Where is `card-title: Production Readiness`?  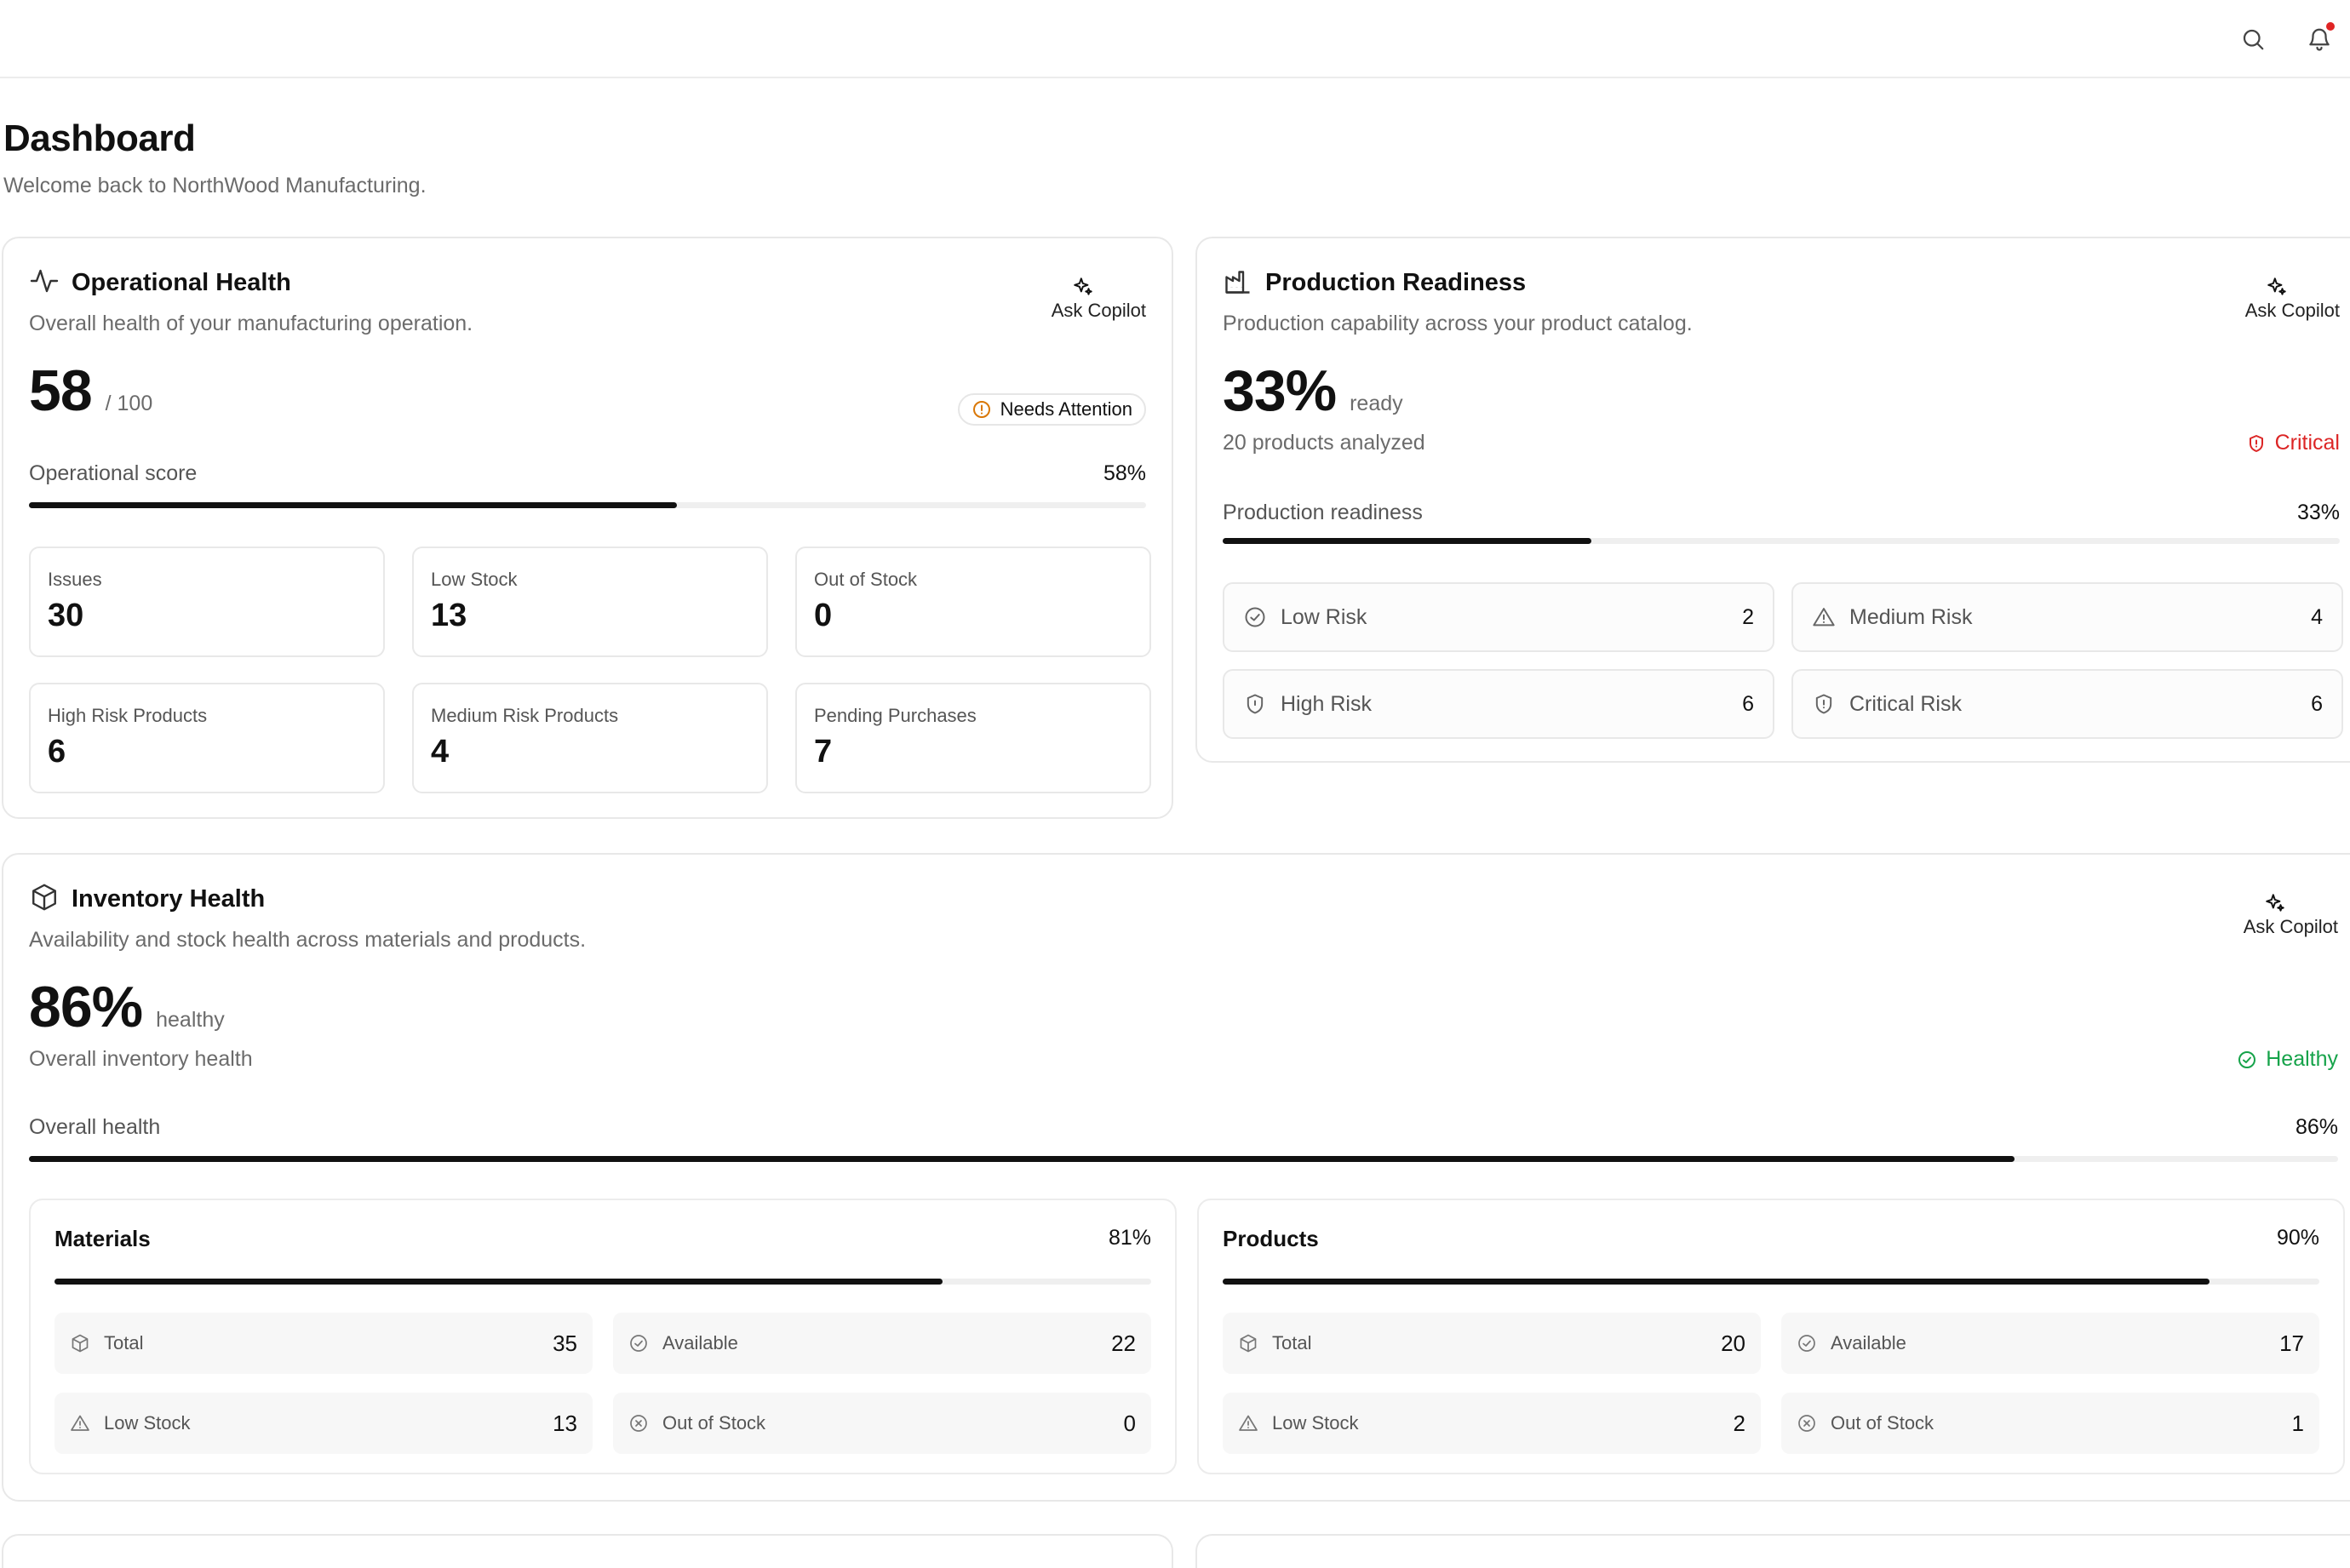 card-title: Production Readiness is located at coordinates (1396, 282).